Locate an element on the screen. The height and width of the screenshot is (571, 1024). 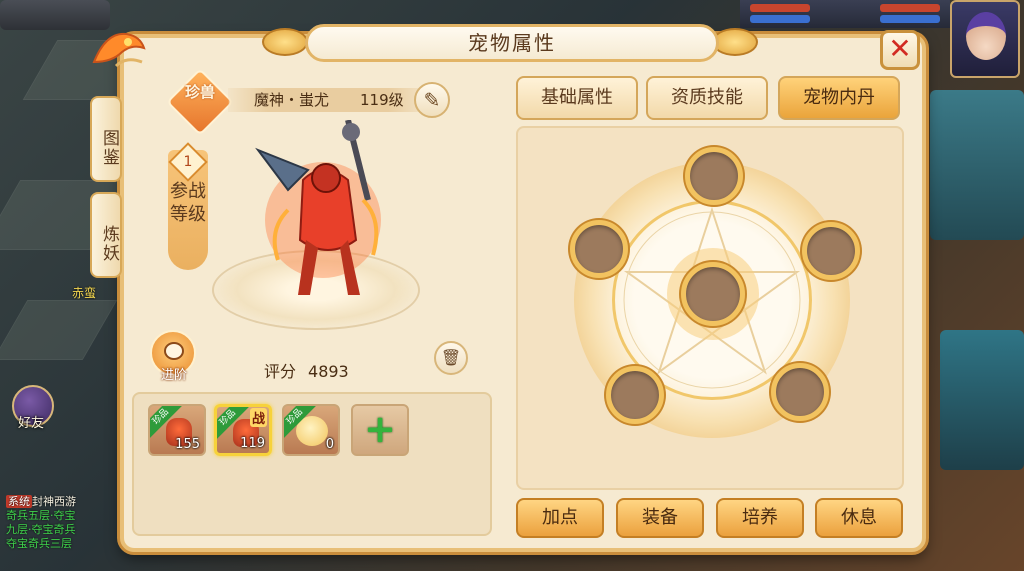
pet-model-chiyou is located at coordinates (323, 215).